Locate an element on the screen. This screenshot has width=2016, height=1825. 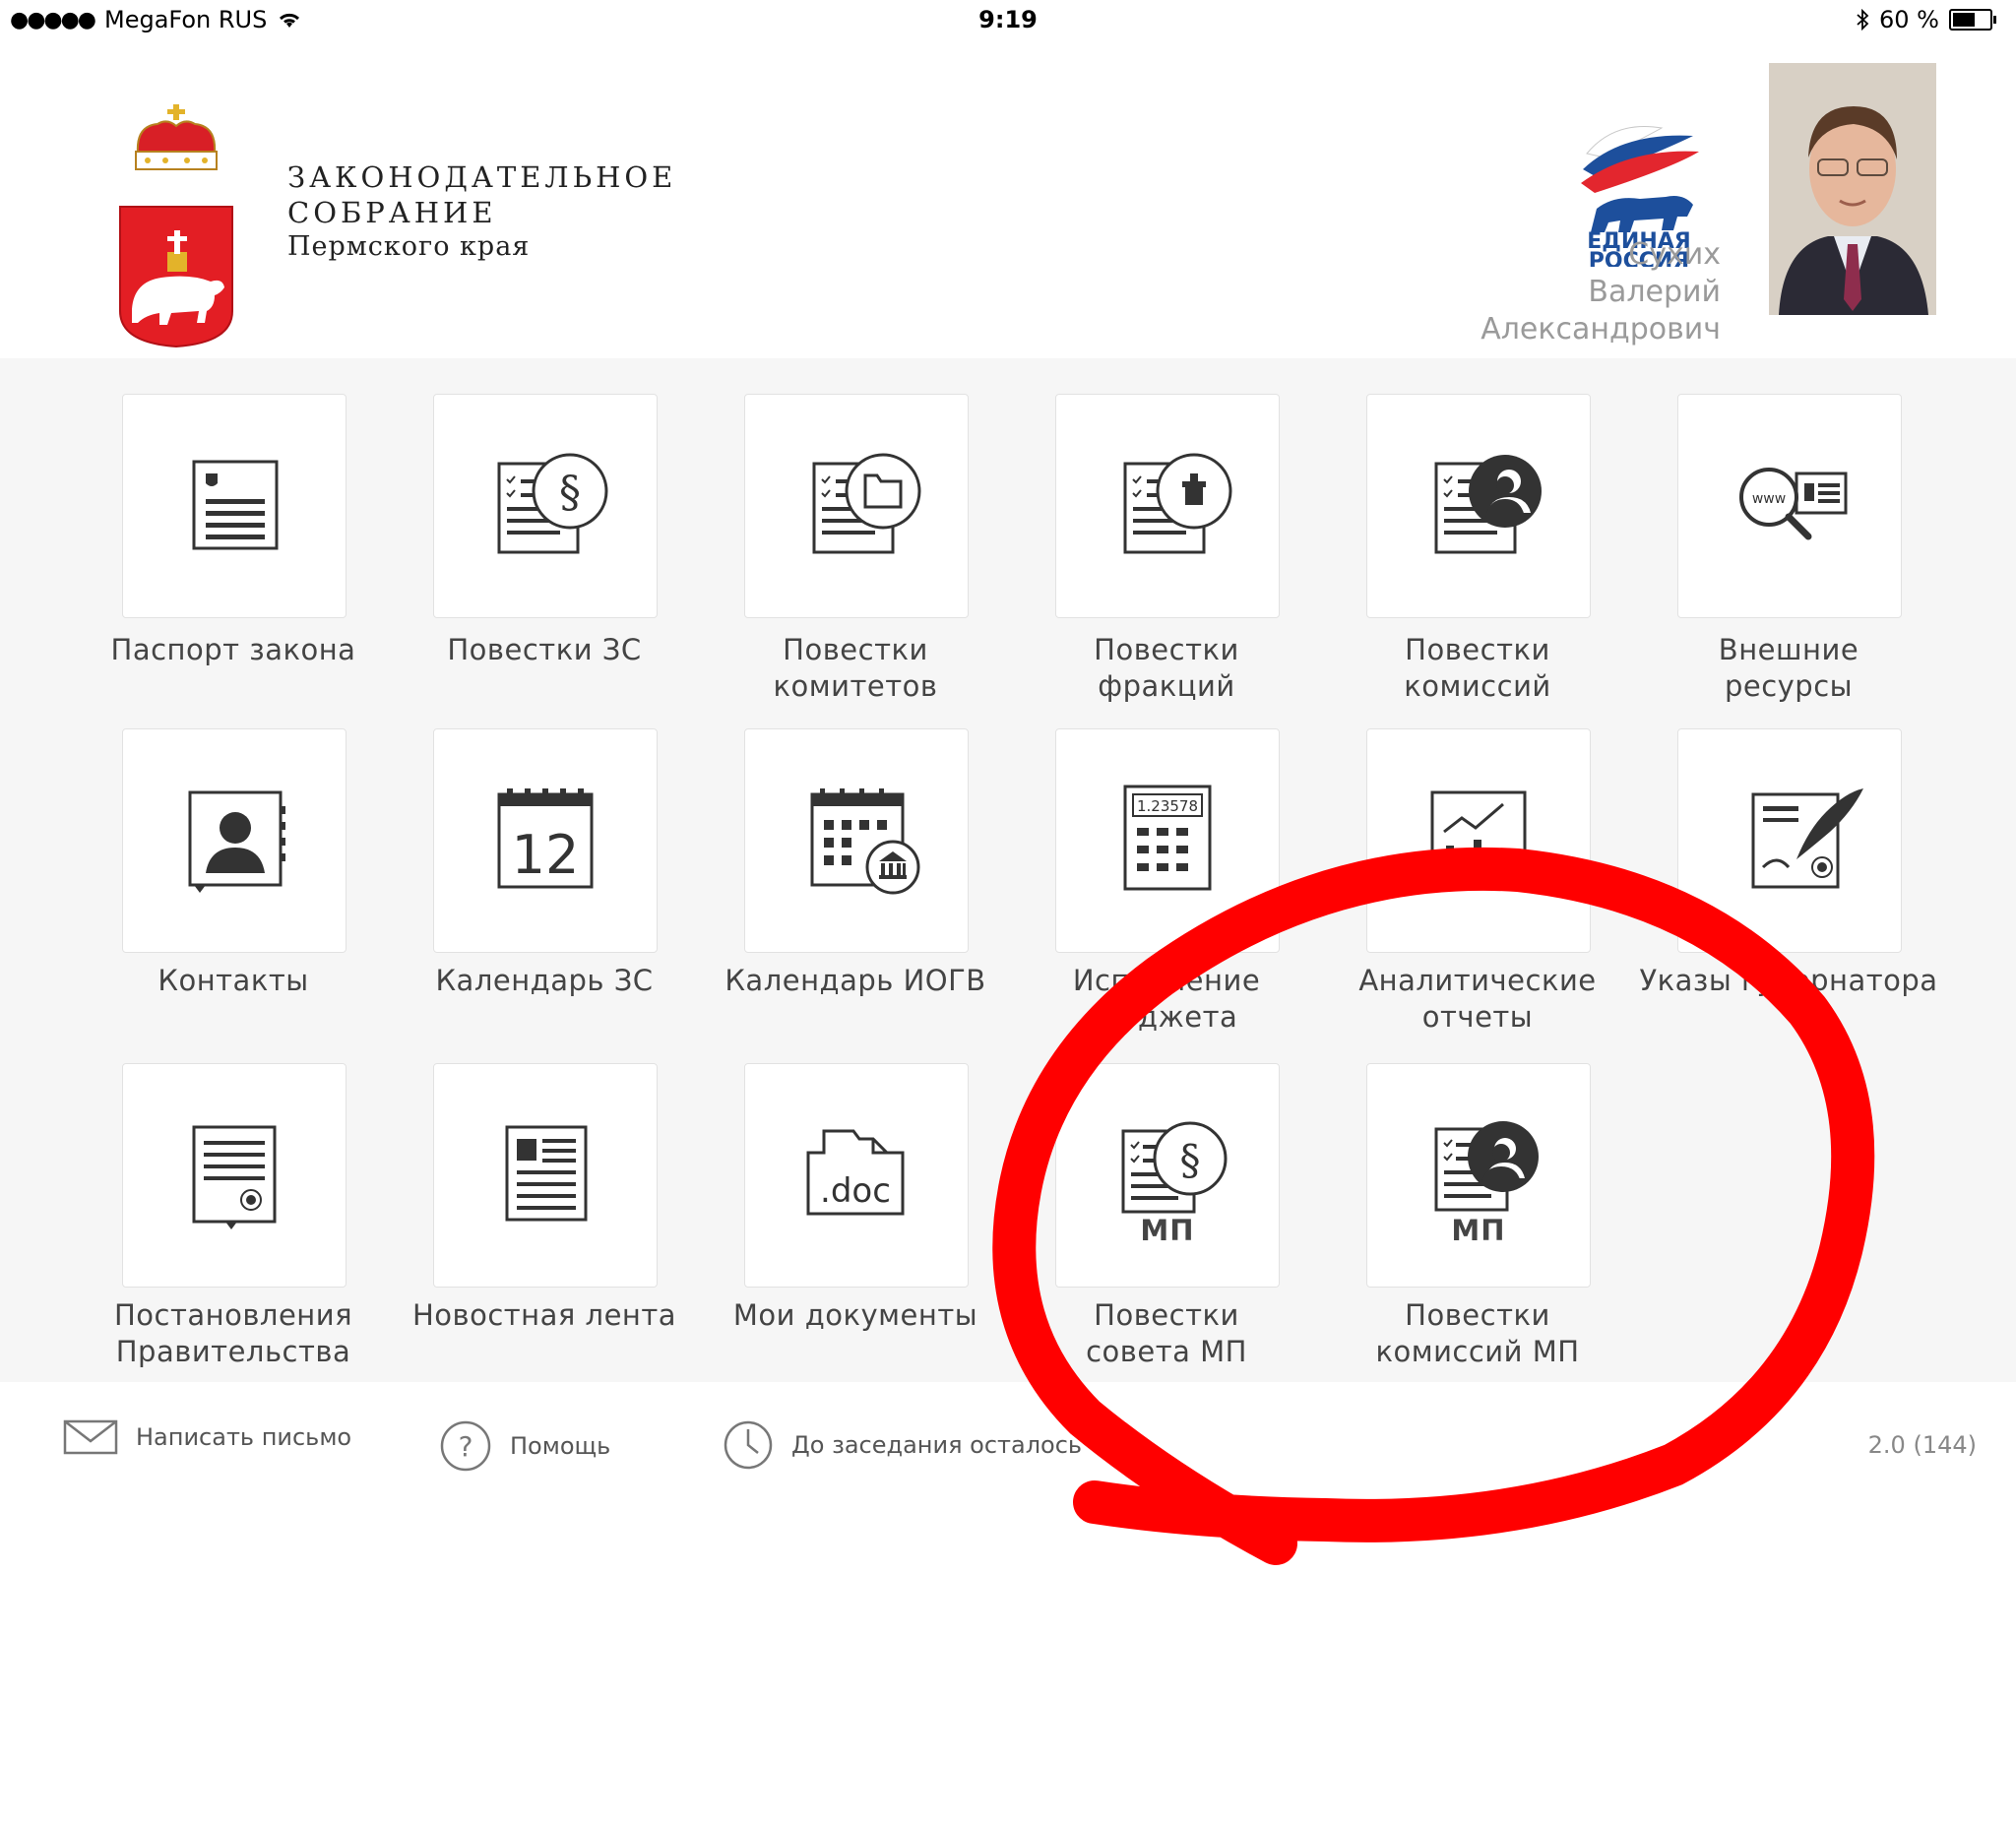
analytics-chart-icon is located at coordinates (1478, 839).